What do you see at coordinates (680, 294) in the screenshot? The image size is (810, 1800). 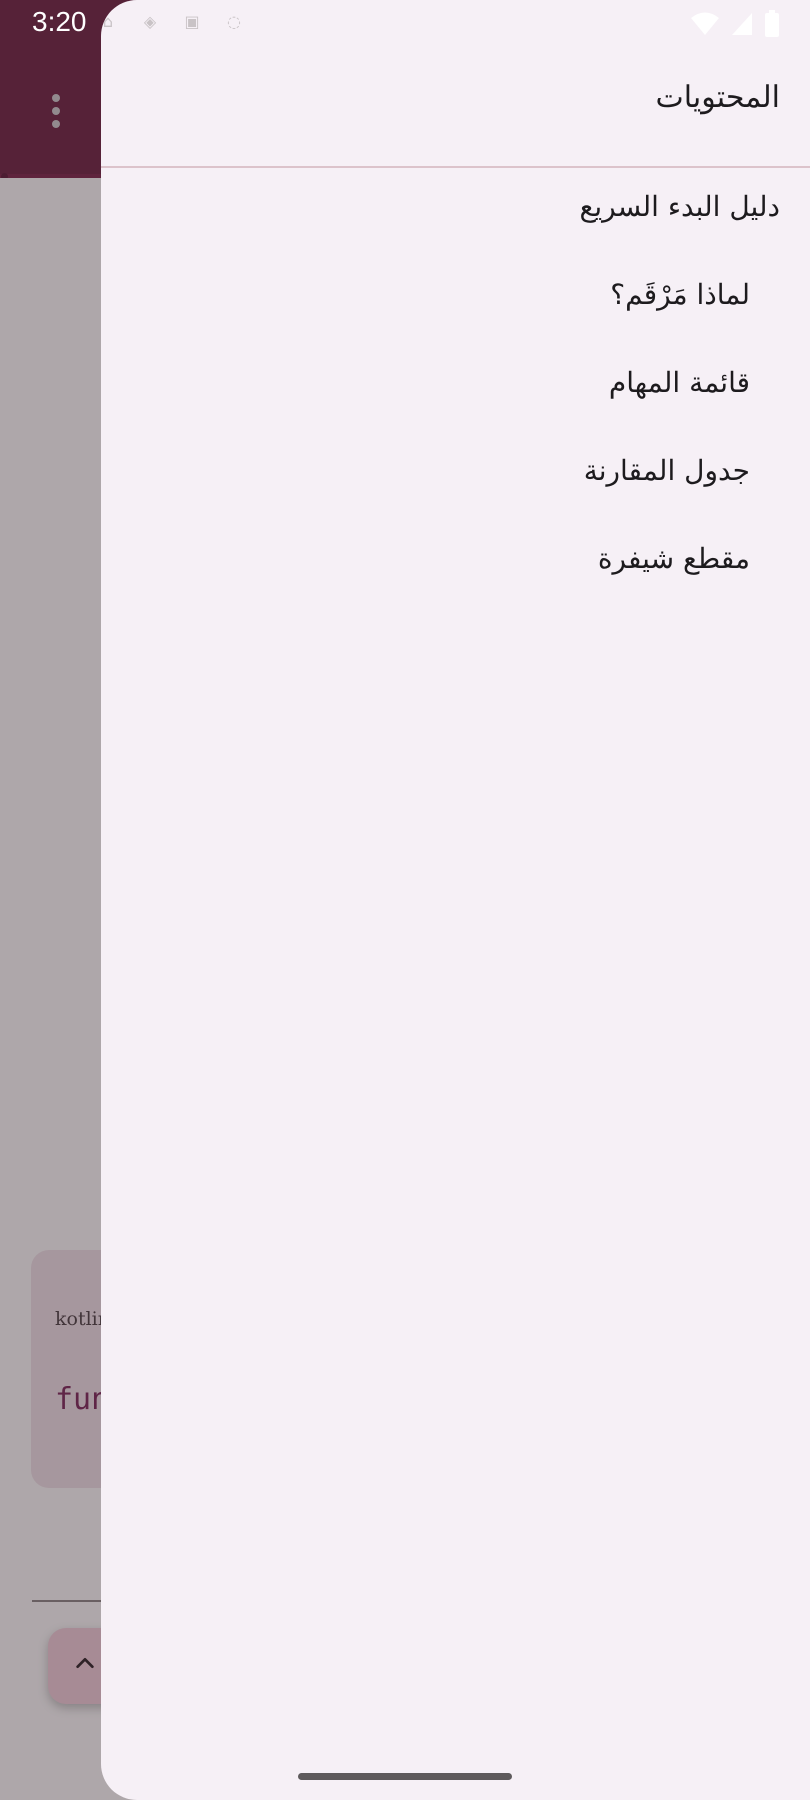 I see `toc-item-label: لماذا مَرْقَم؟` at bounding box center [680, 294].